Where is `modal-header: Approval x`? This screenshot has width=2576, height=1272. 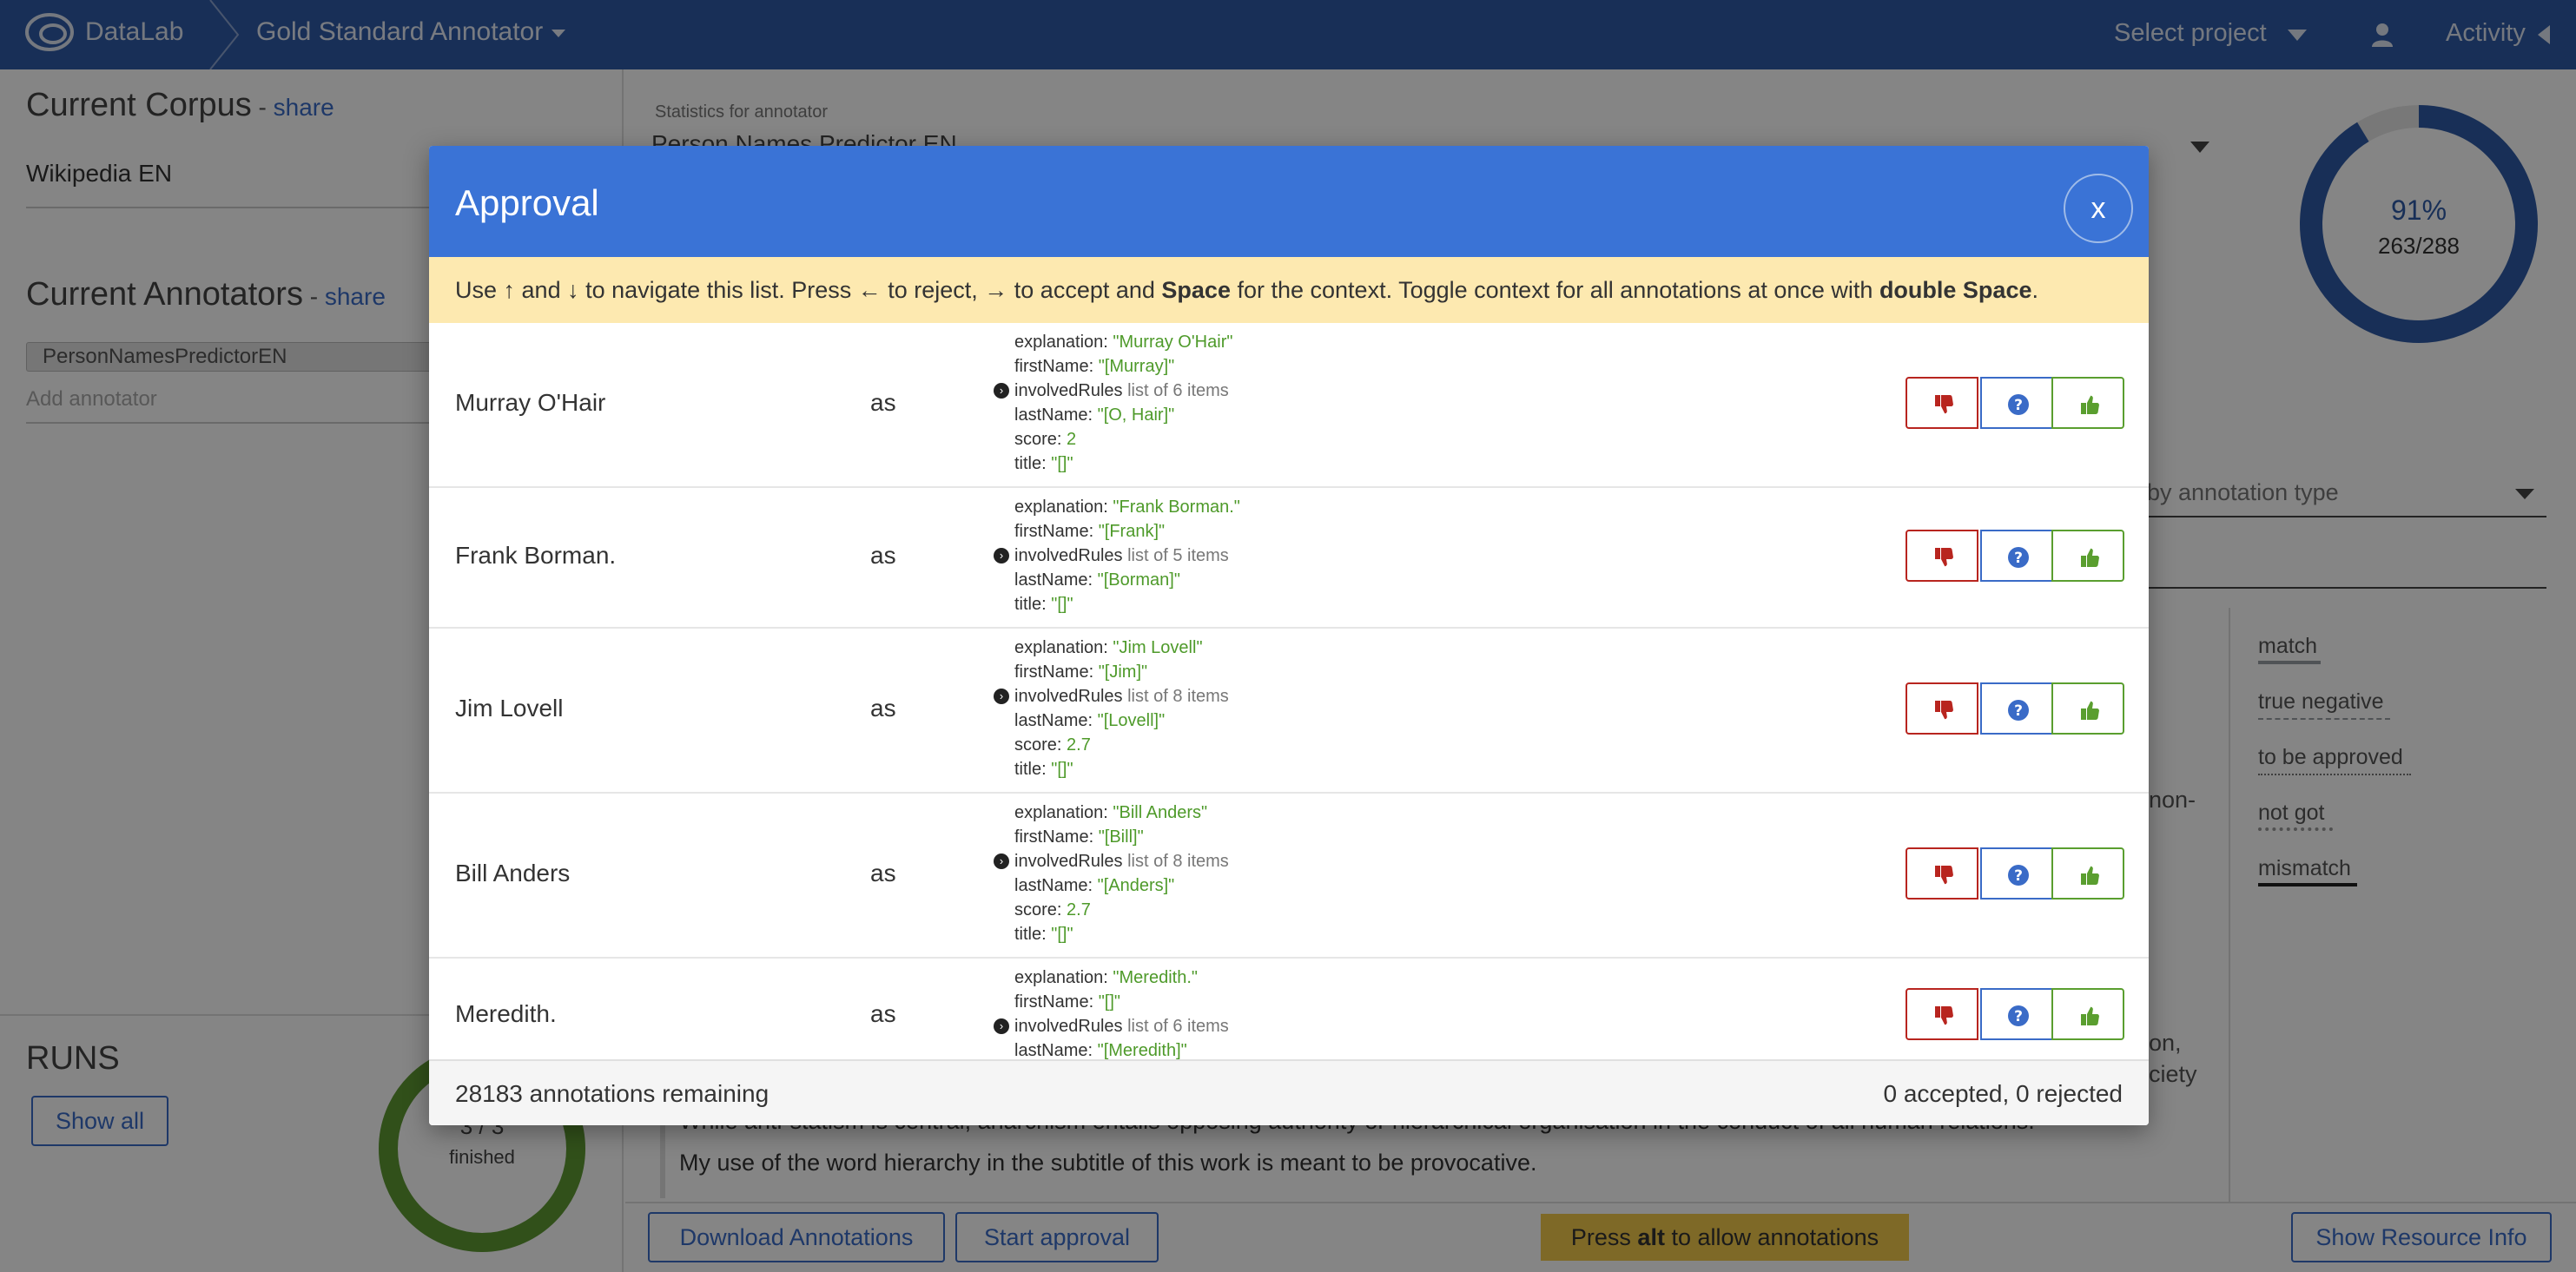 modal-header: Approval x is located at coordinates (1289, 201).